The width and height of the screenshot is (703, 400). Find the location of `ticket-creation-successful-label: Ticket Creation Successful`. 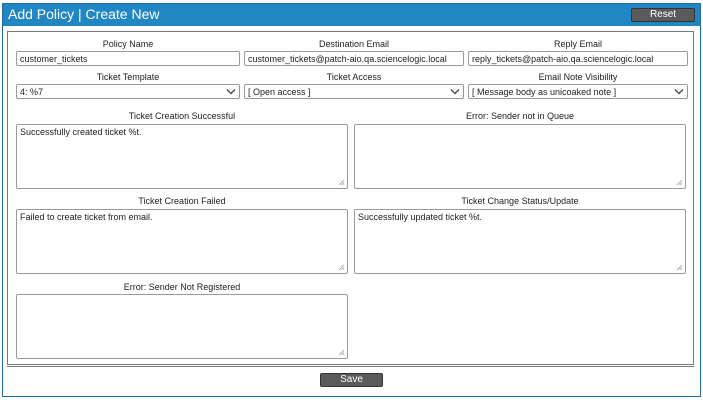

ticket-creation-successful-label: Ticket Creation Successful is located at coordinates (182, 116).